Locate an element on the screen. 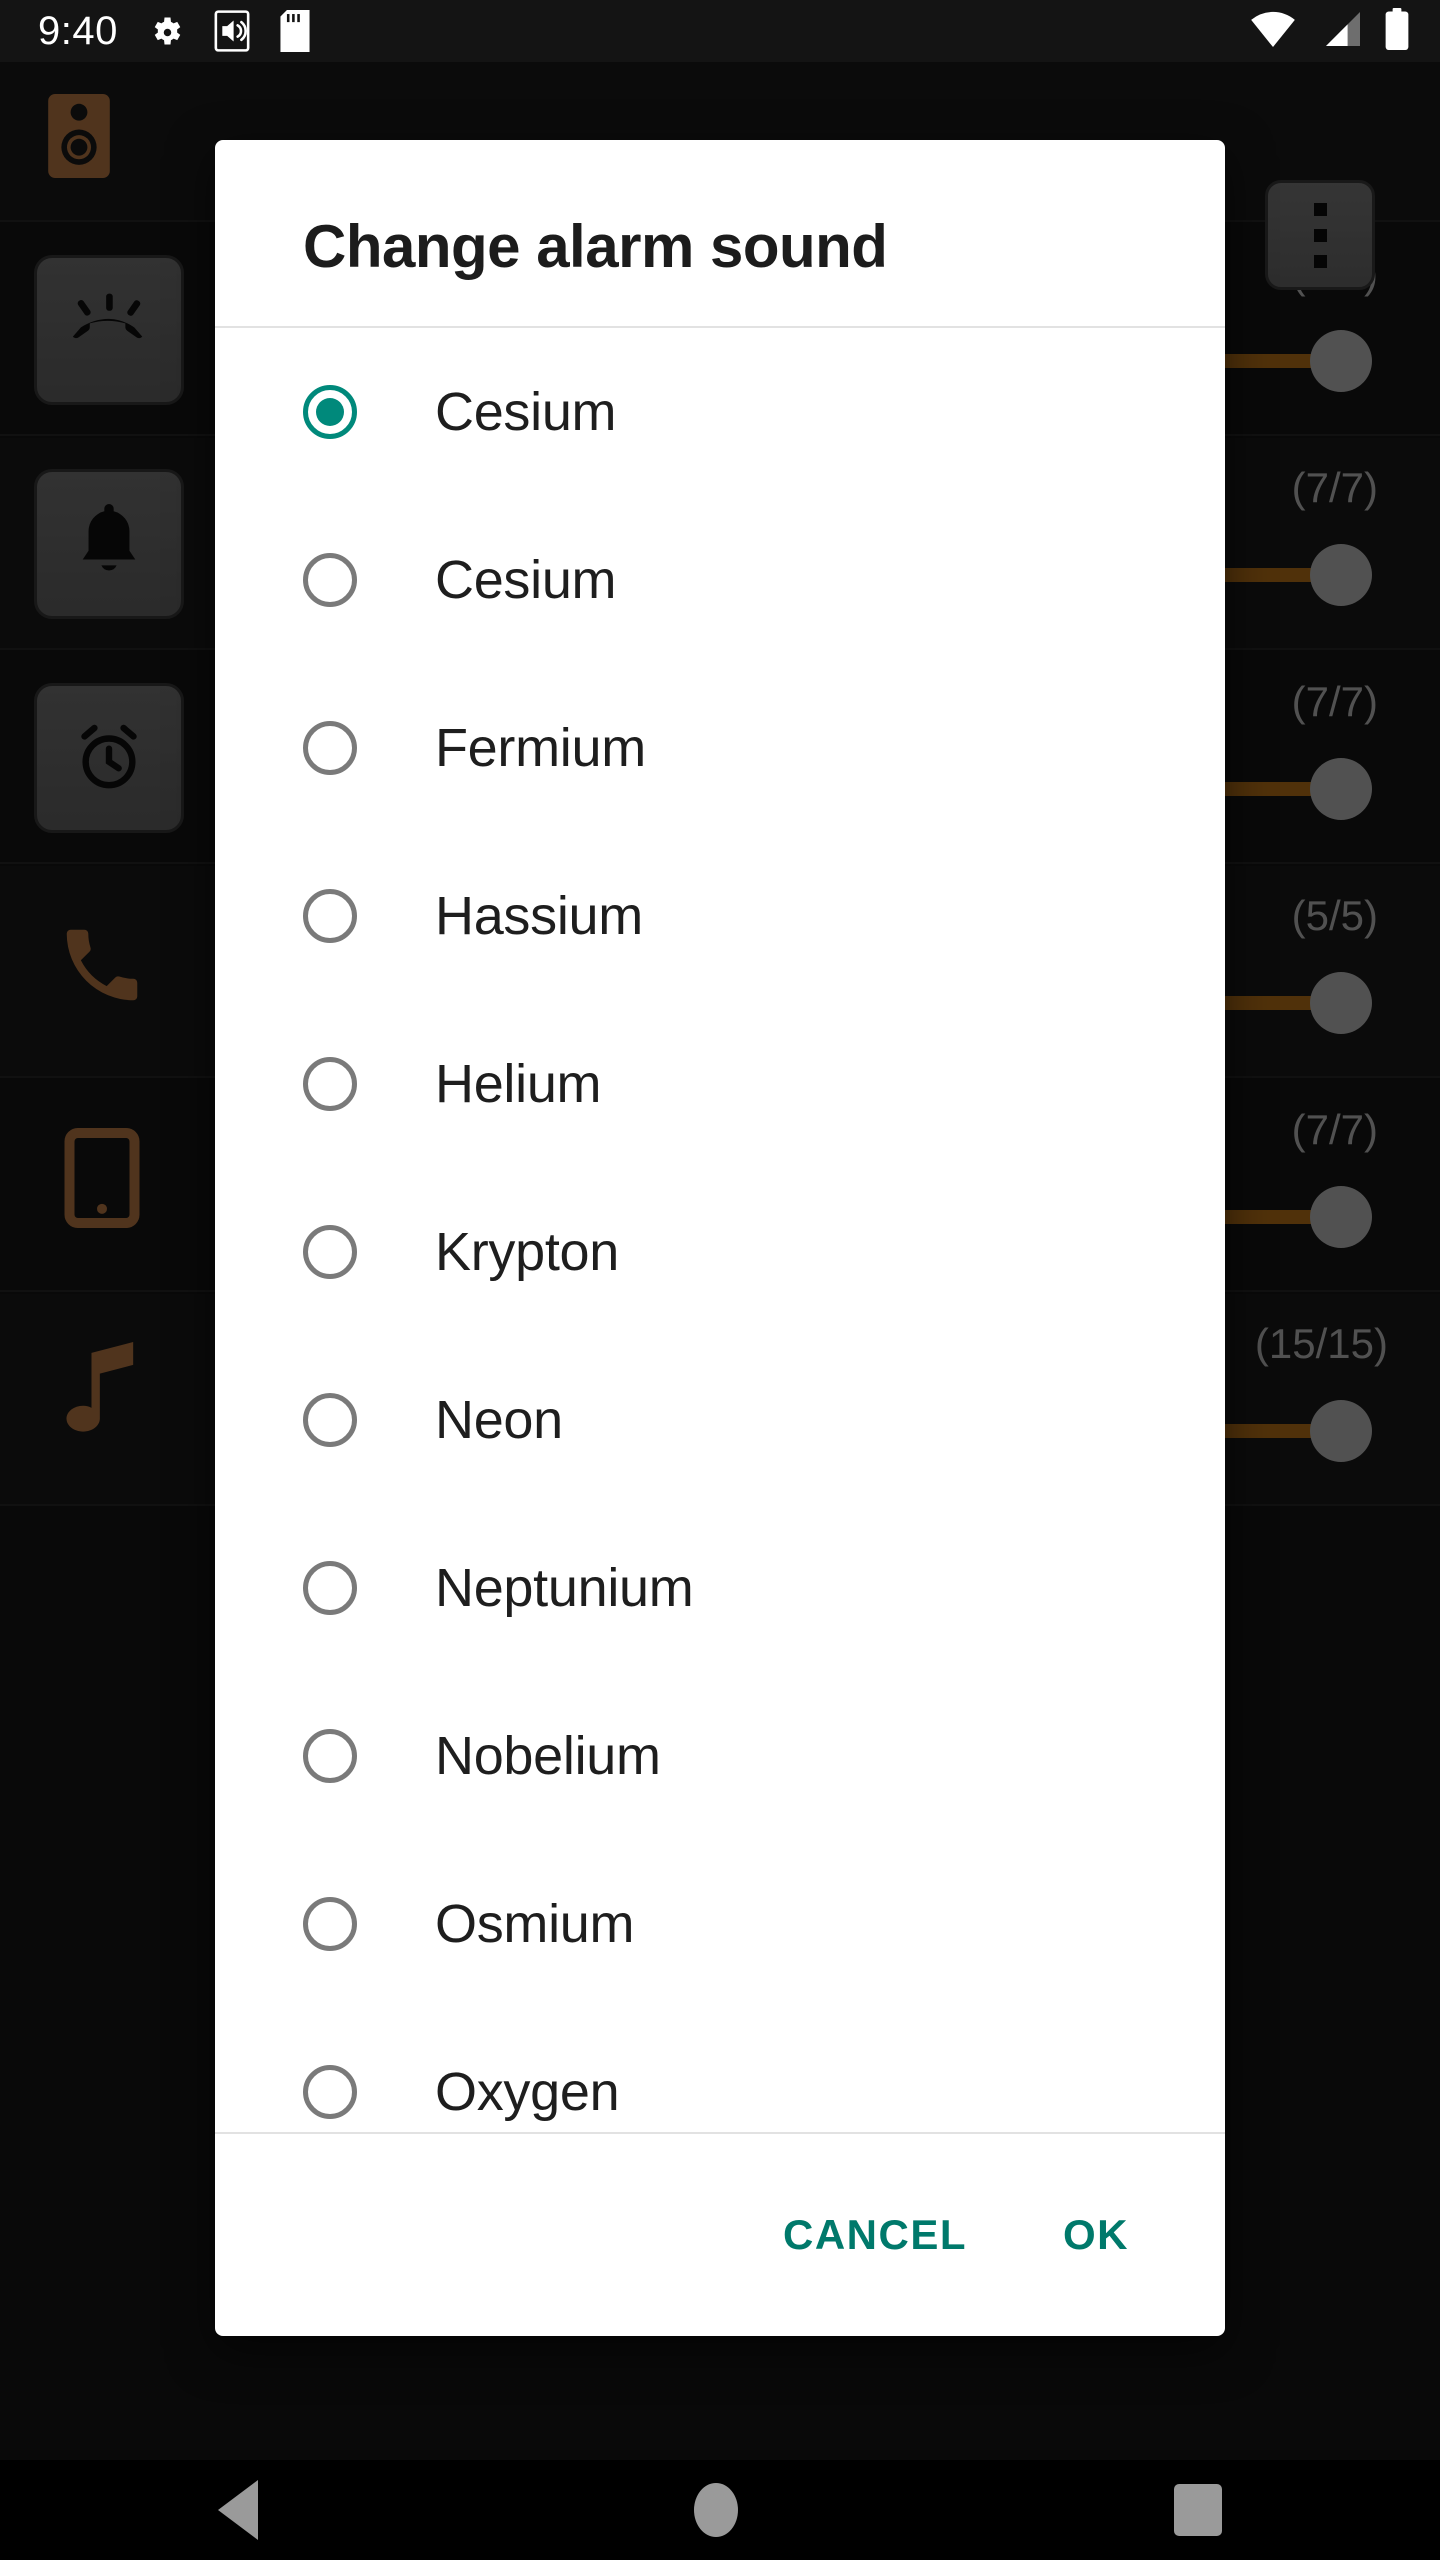 Image resolution: width=1440 pixels, height=2560 pixels. status-bar-clock: 9:40 is located at coordinates (78, 30).